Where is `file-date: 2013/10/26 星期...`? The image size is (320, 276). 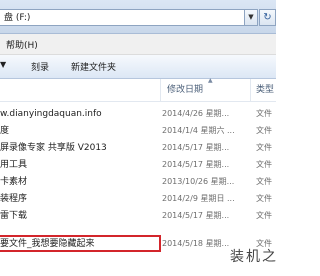
file-date: 2013/10/26 星期... is located at coordinates (198, 181).